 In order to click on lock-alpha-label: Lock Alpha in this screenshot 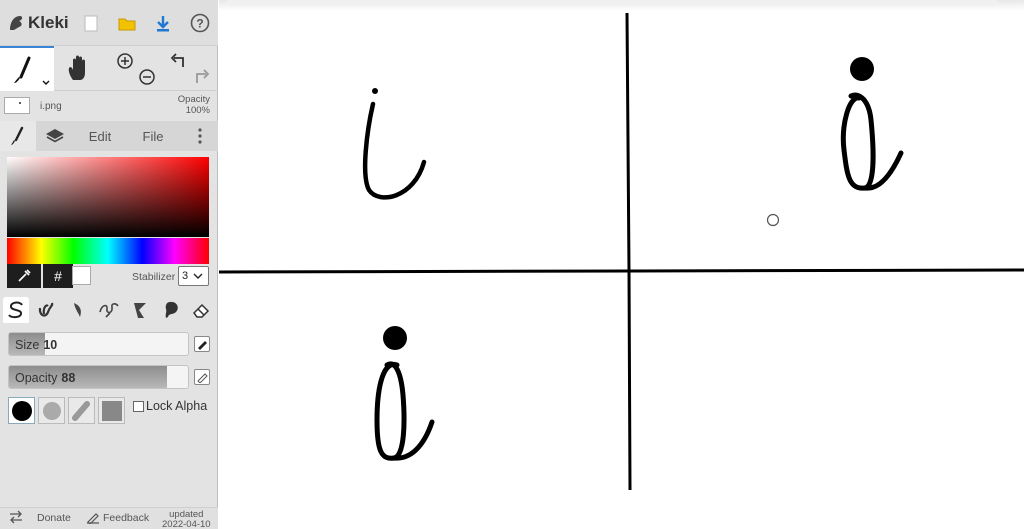, I will do `click(177, 406)`.